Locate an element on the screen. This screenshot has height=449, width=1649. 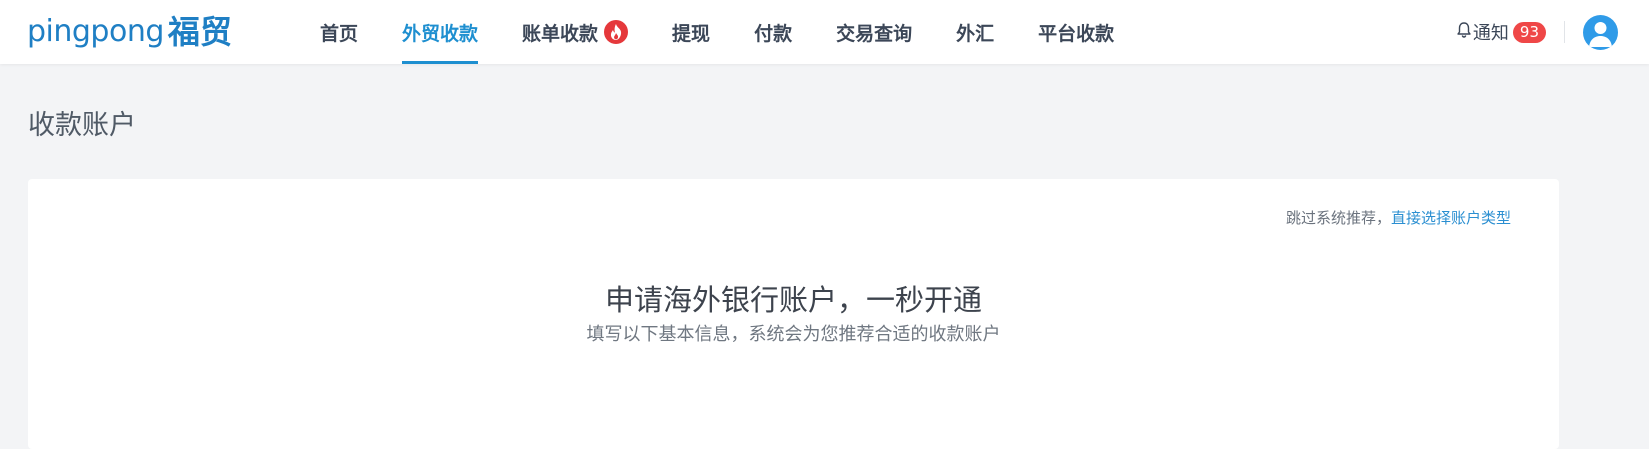
nav-item-label: 平台收款 is located at coordinates (1076, 33).